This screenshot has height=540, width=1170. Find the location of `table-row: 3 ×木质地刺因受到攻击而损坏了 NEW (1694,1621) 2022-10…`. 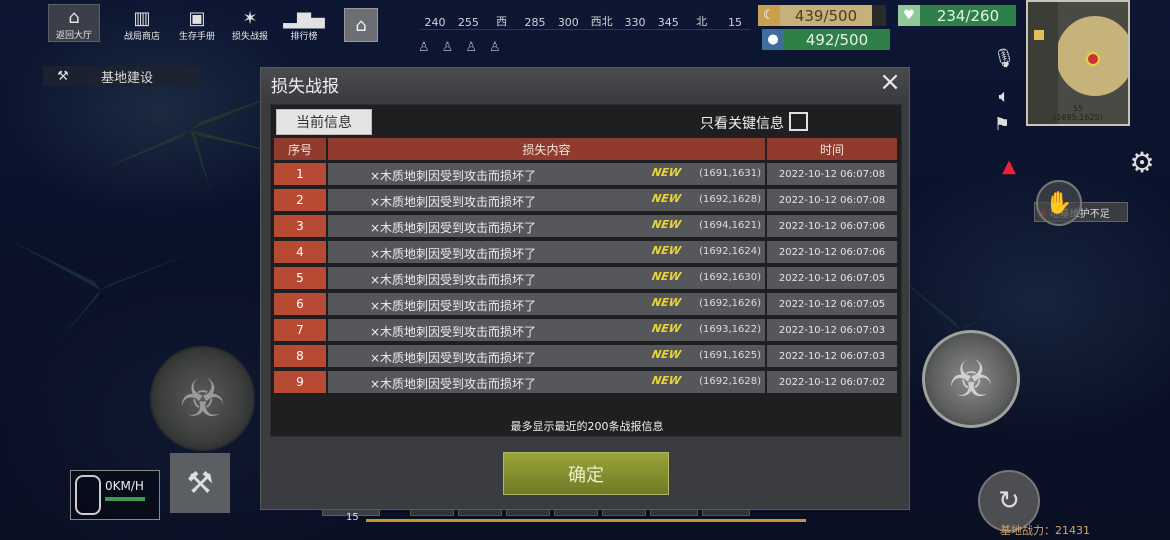

table-row: 3 ×木质地刺因受到攻击而损坏了 NEW (1694,1621) 2022-10… is located at coordinates (586, 226).